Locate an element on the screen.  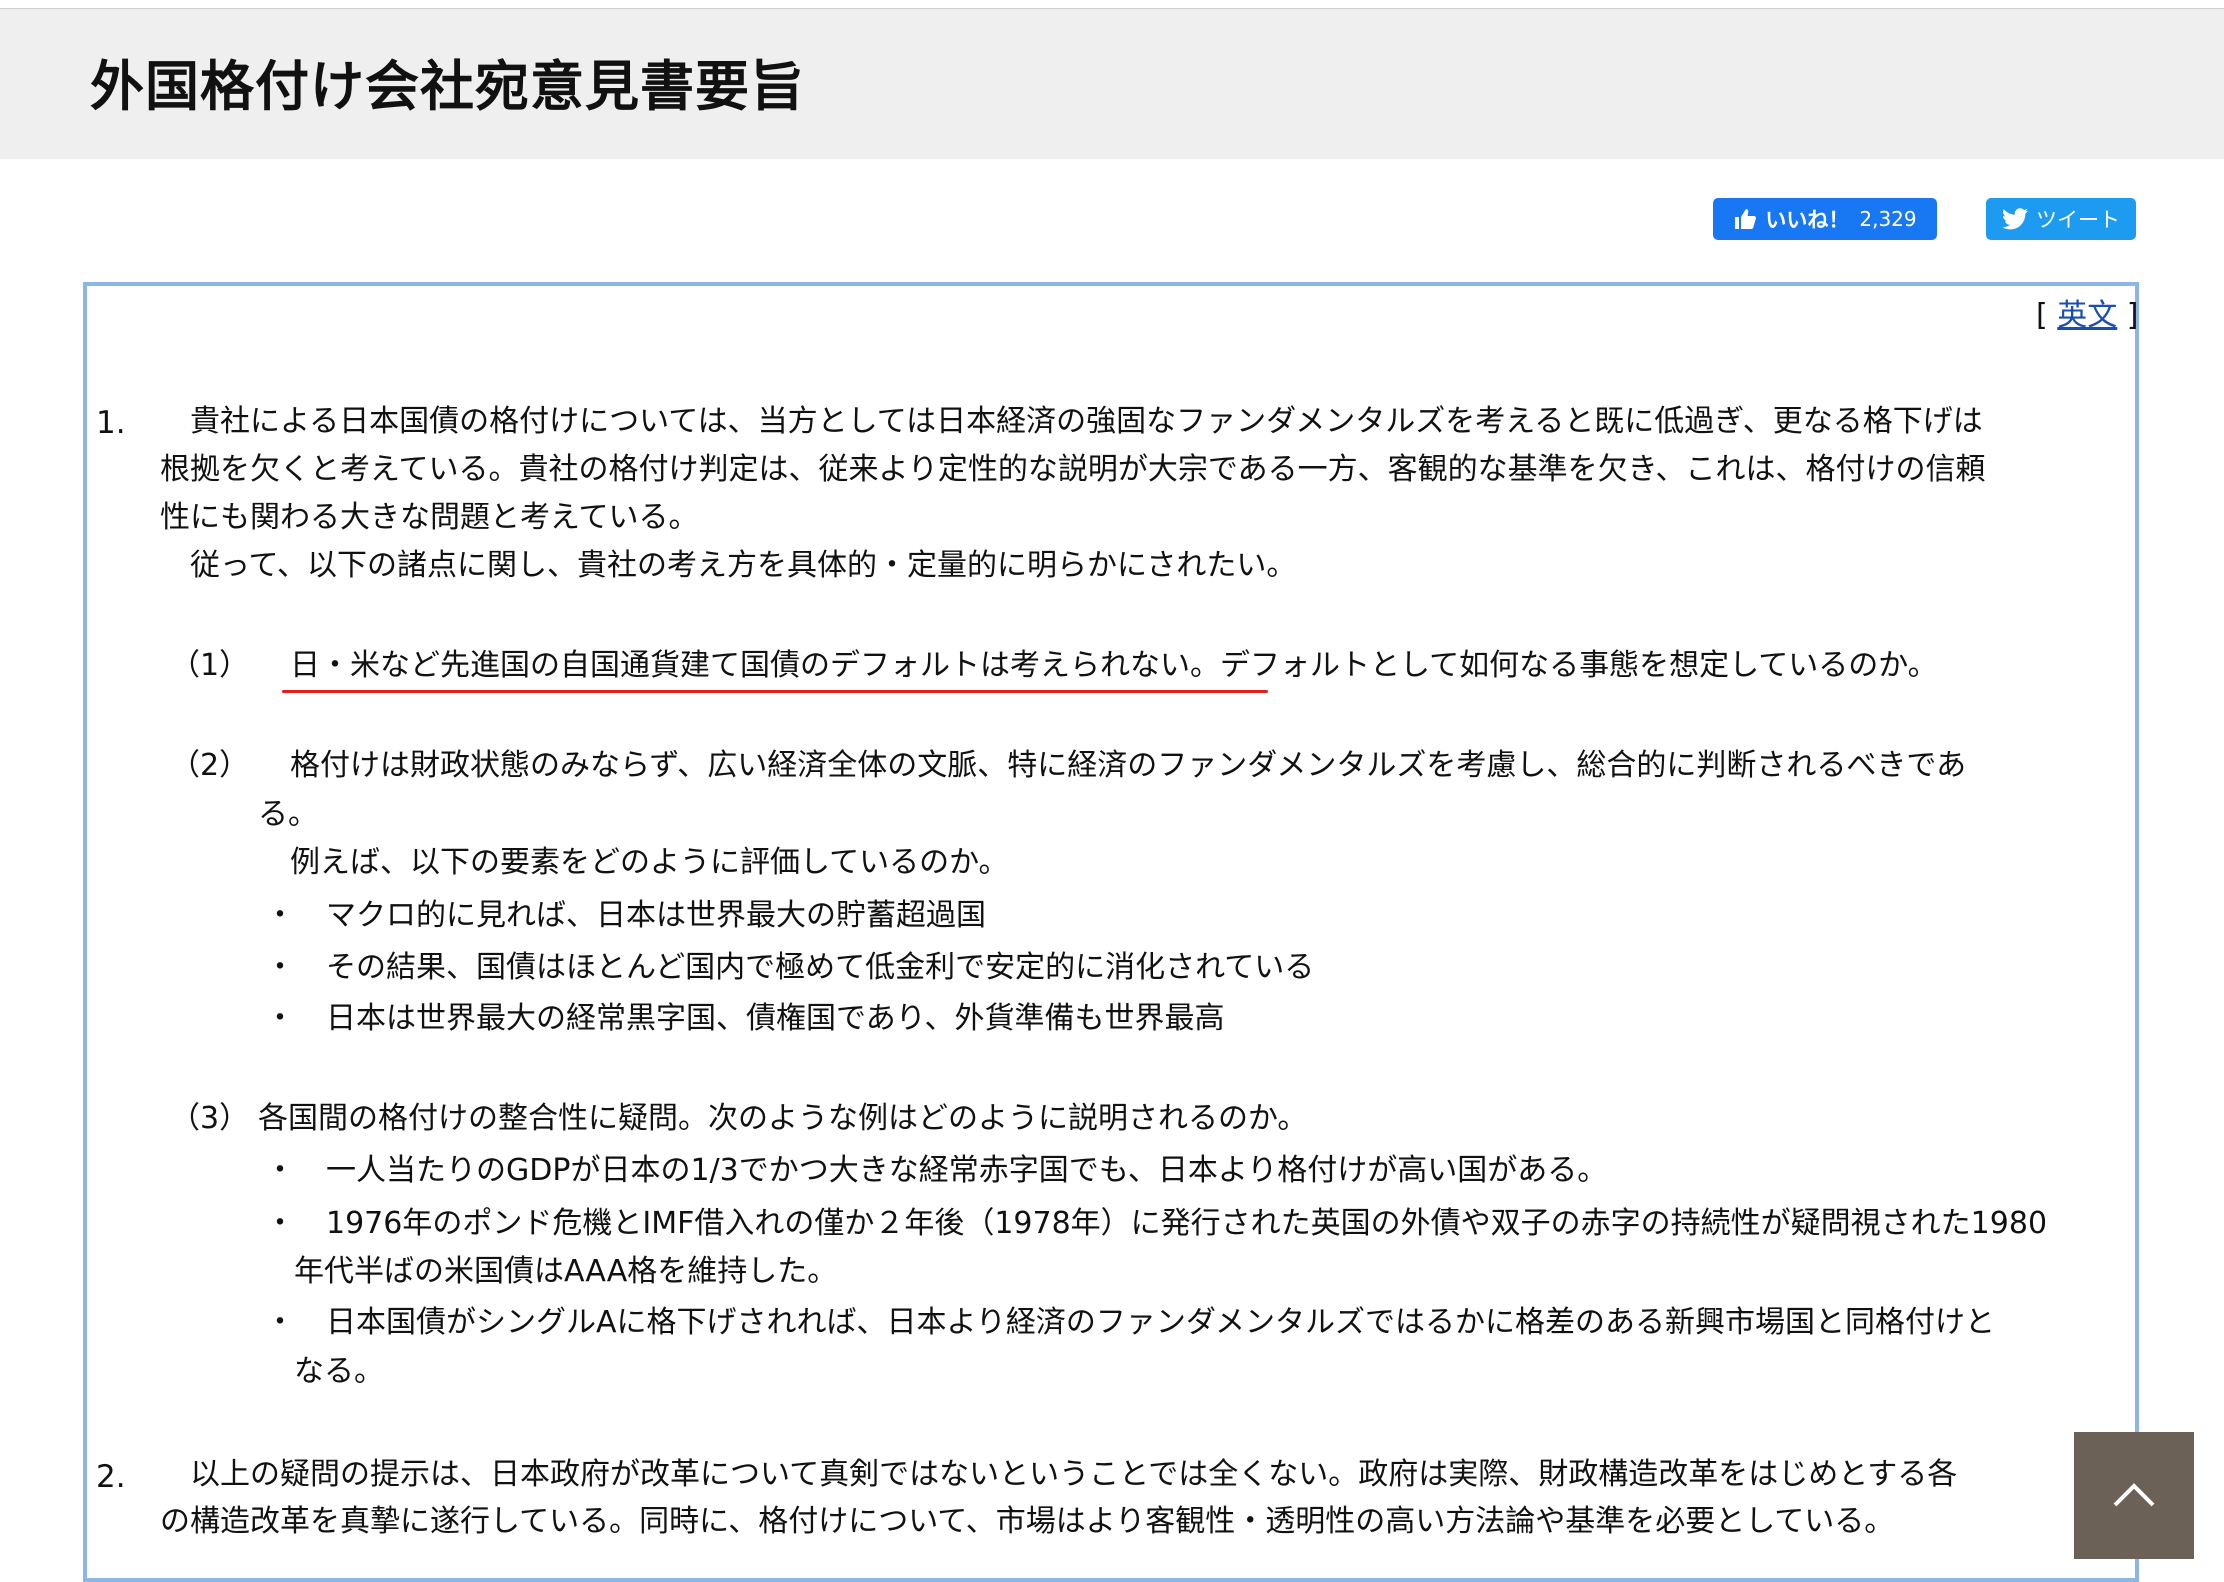
page-title: 外国格付け会社宛意見書要旨 is located at coordinates (447, 86).